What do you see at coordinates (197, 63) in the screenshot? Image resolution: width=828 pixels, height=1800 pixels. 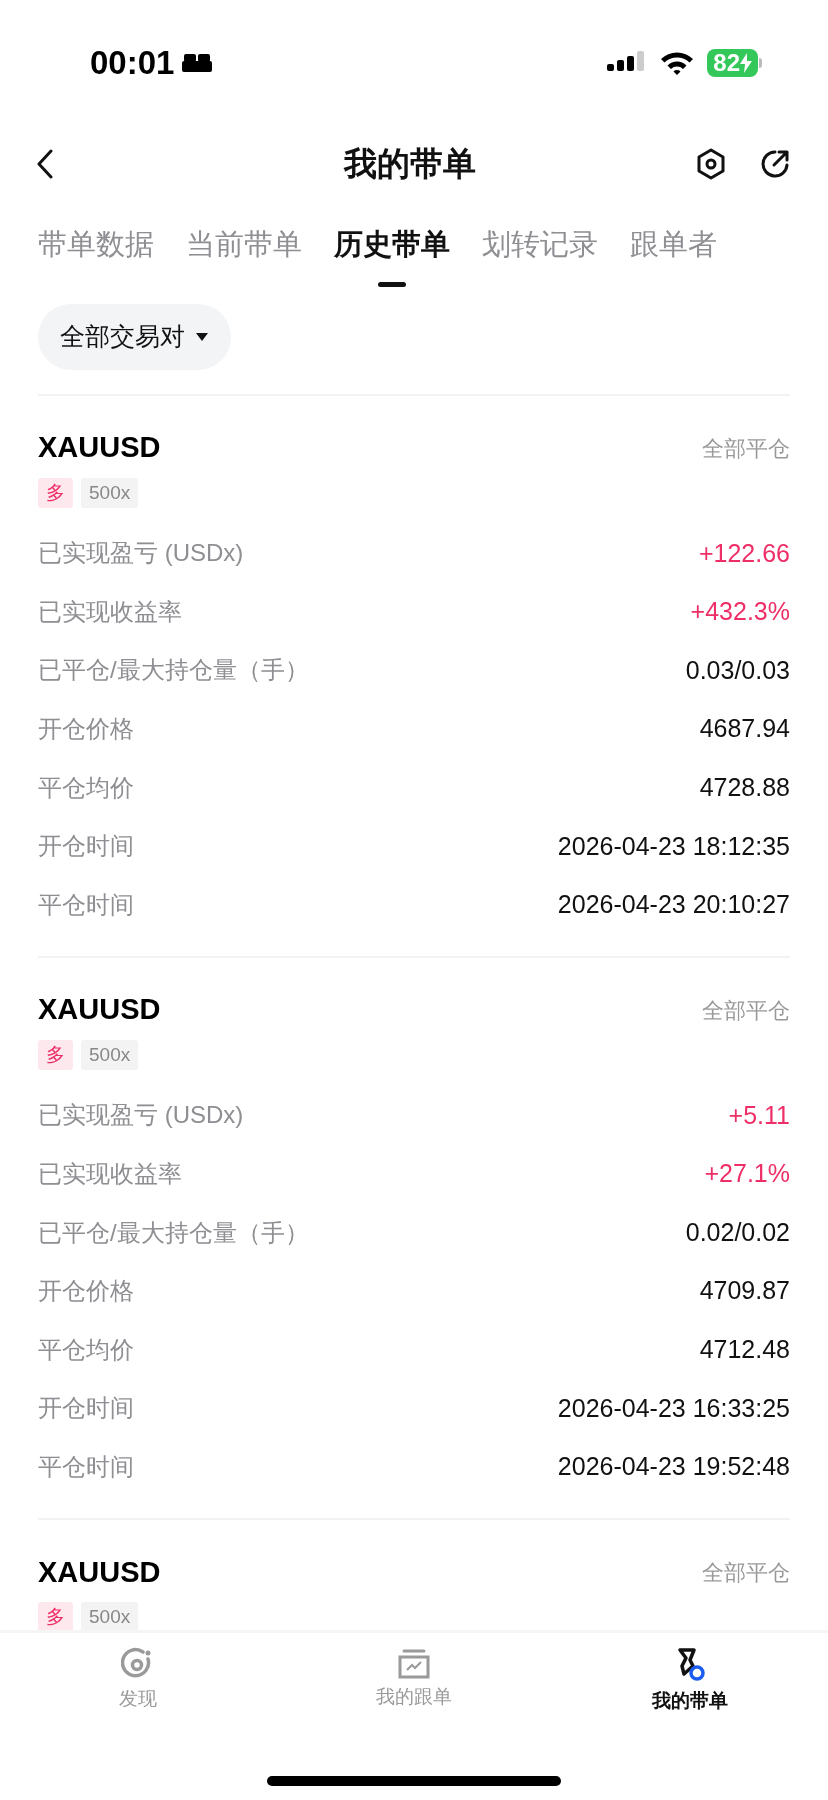 I see `bed-icon` at bounding box center [197, 63].